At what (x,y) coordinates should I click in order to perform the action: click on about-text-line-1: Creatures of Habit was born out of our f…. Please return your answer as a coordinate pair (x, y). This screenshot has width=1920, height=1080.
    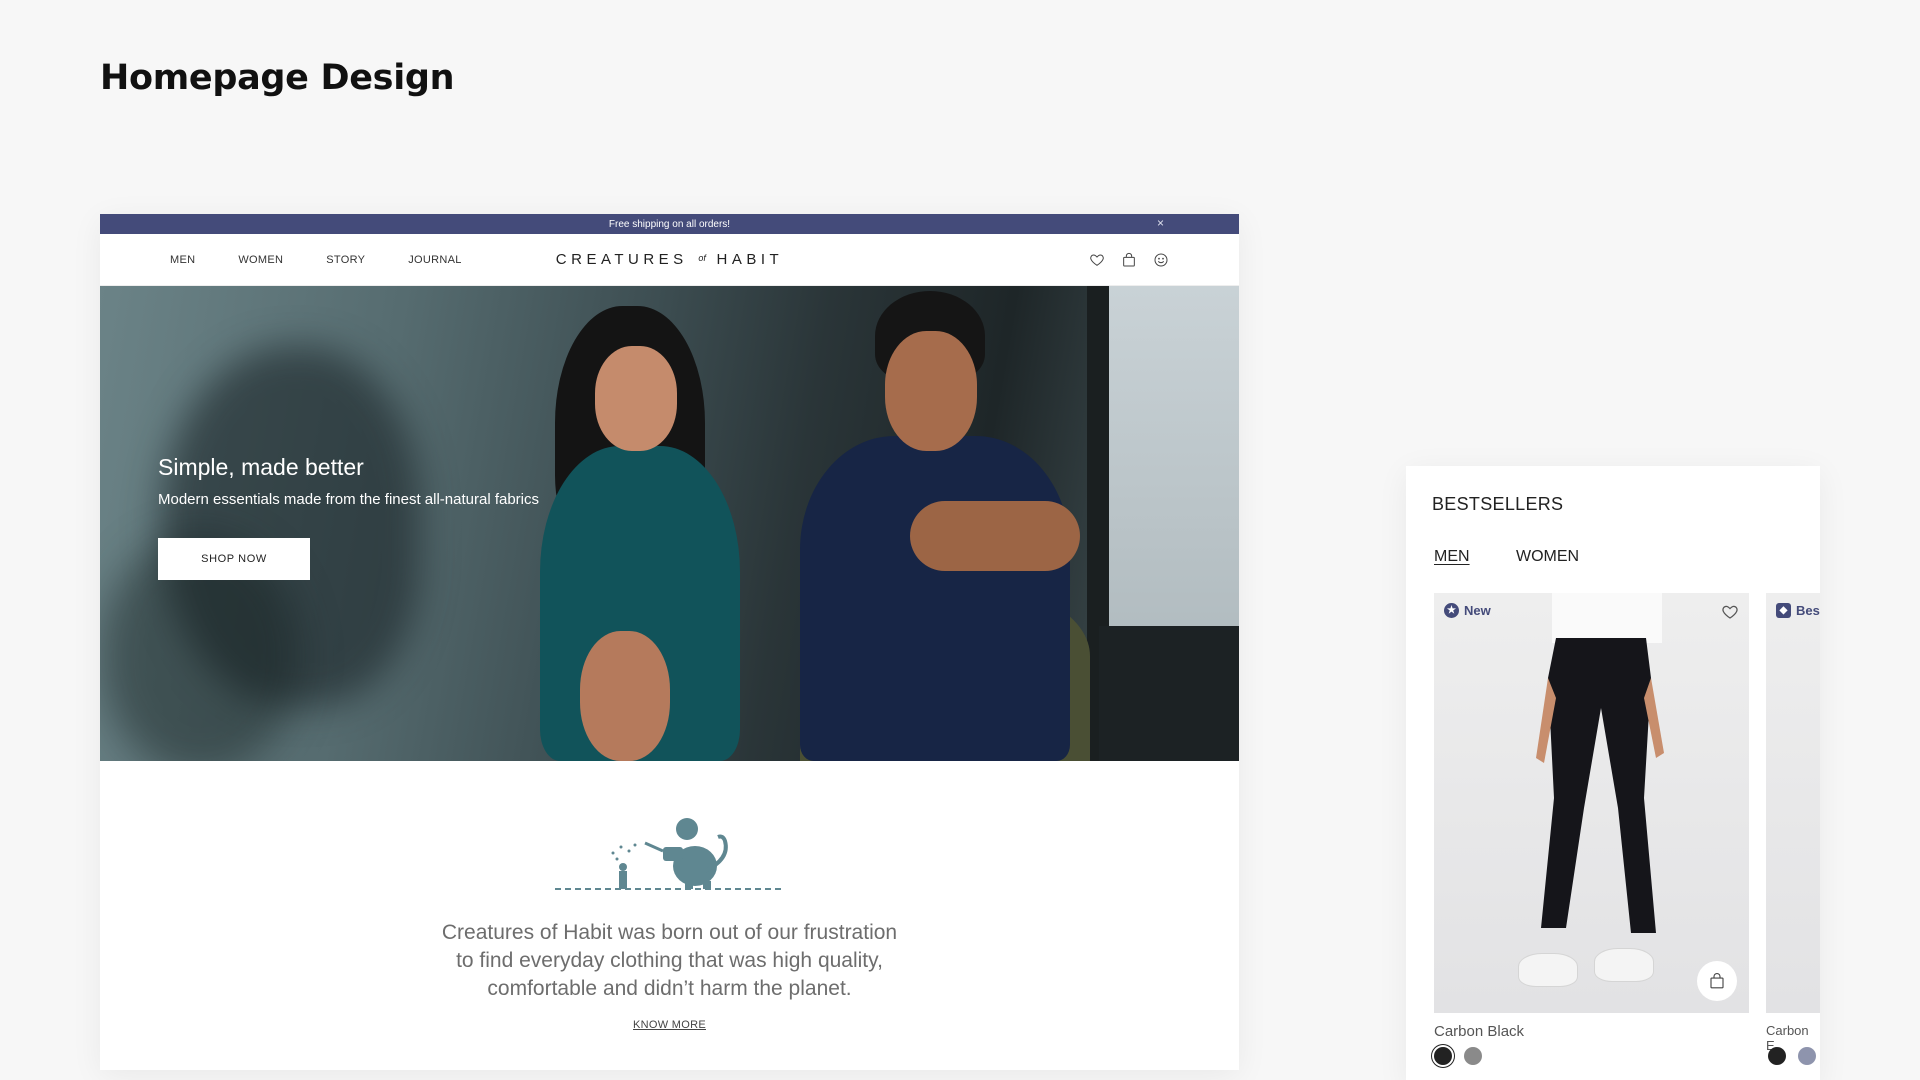
    Looking at the image, I should click on (669, 932).